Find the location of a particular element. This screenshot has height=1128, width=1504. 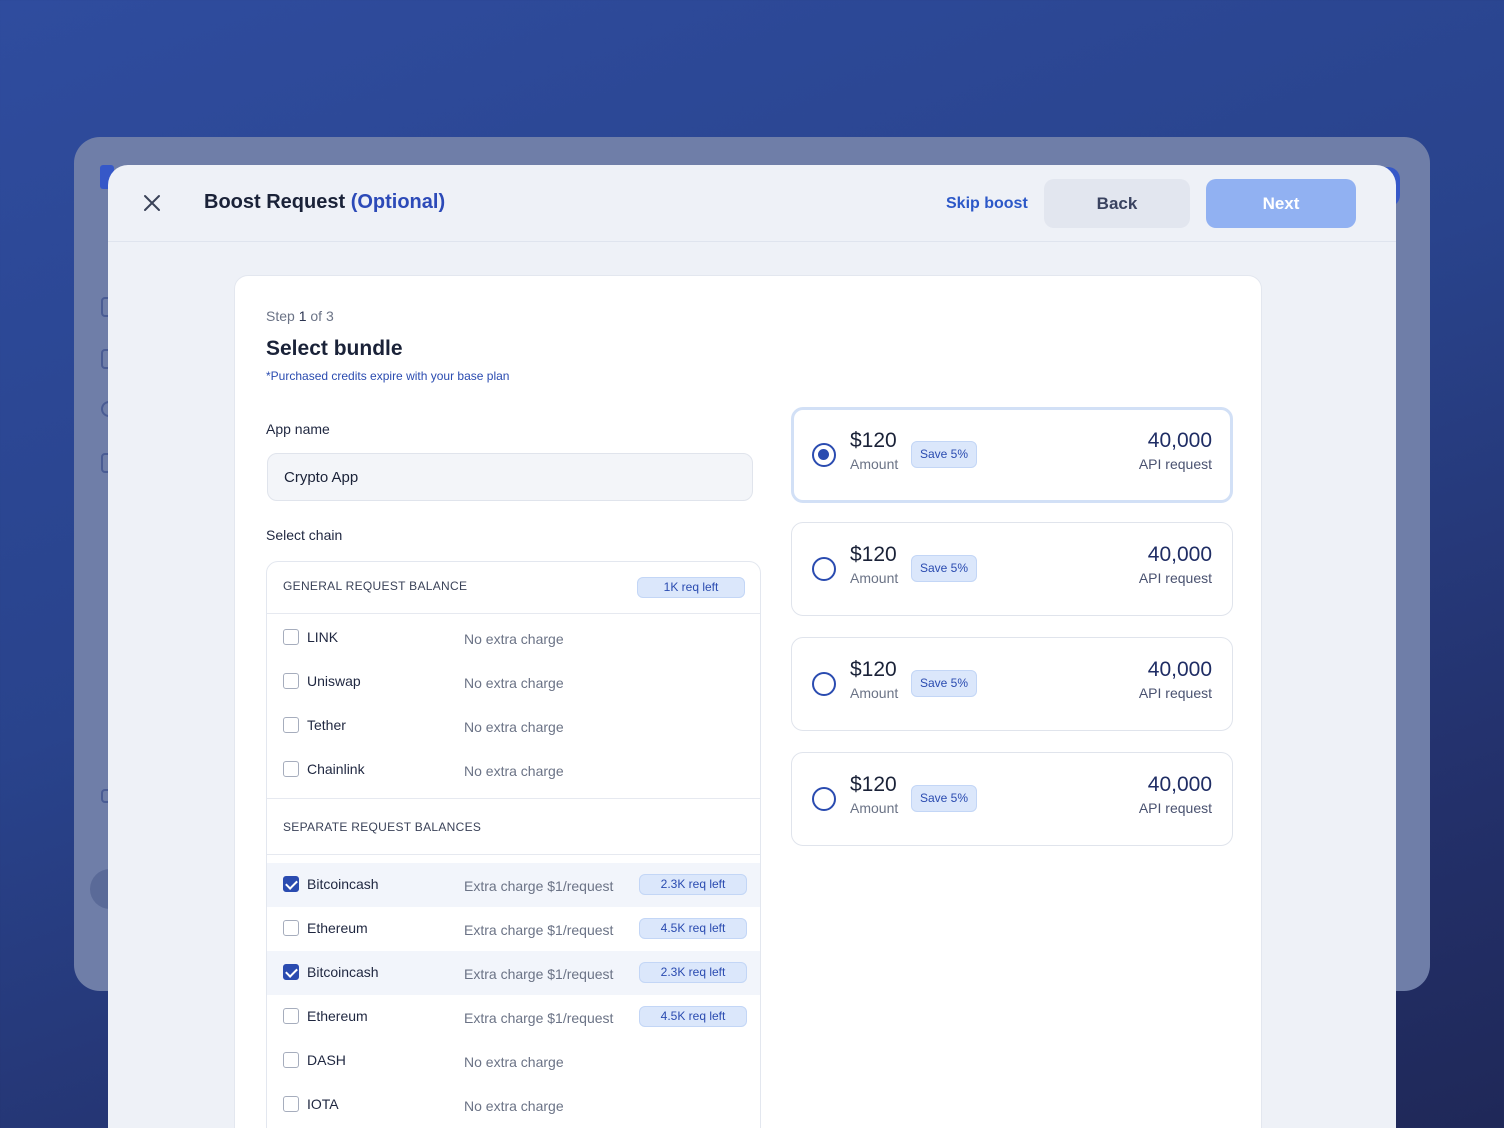

chain-name: LINK is located at coordinates (323, 637).